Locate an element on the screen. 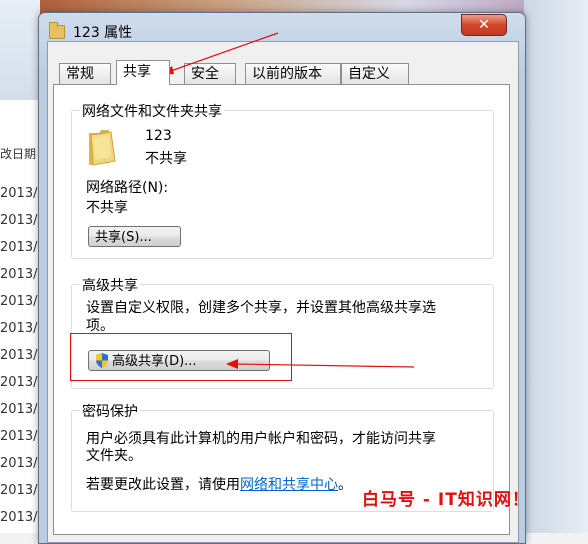 The width and height of the screenshot is (588, 544). network-sharing-group-title: 网络文件和文件夹共享 is located at coordinates (152, 111).